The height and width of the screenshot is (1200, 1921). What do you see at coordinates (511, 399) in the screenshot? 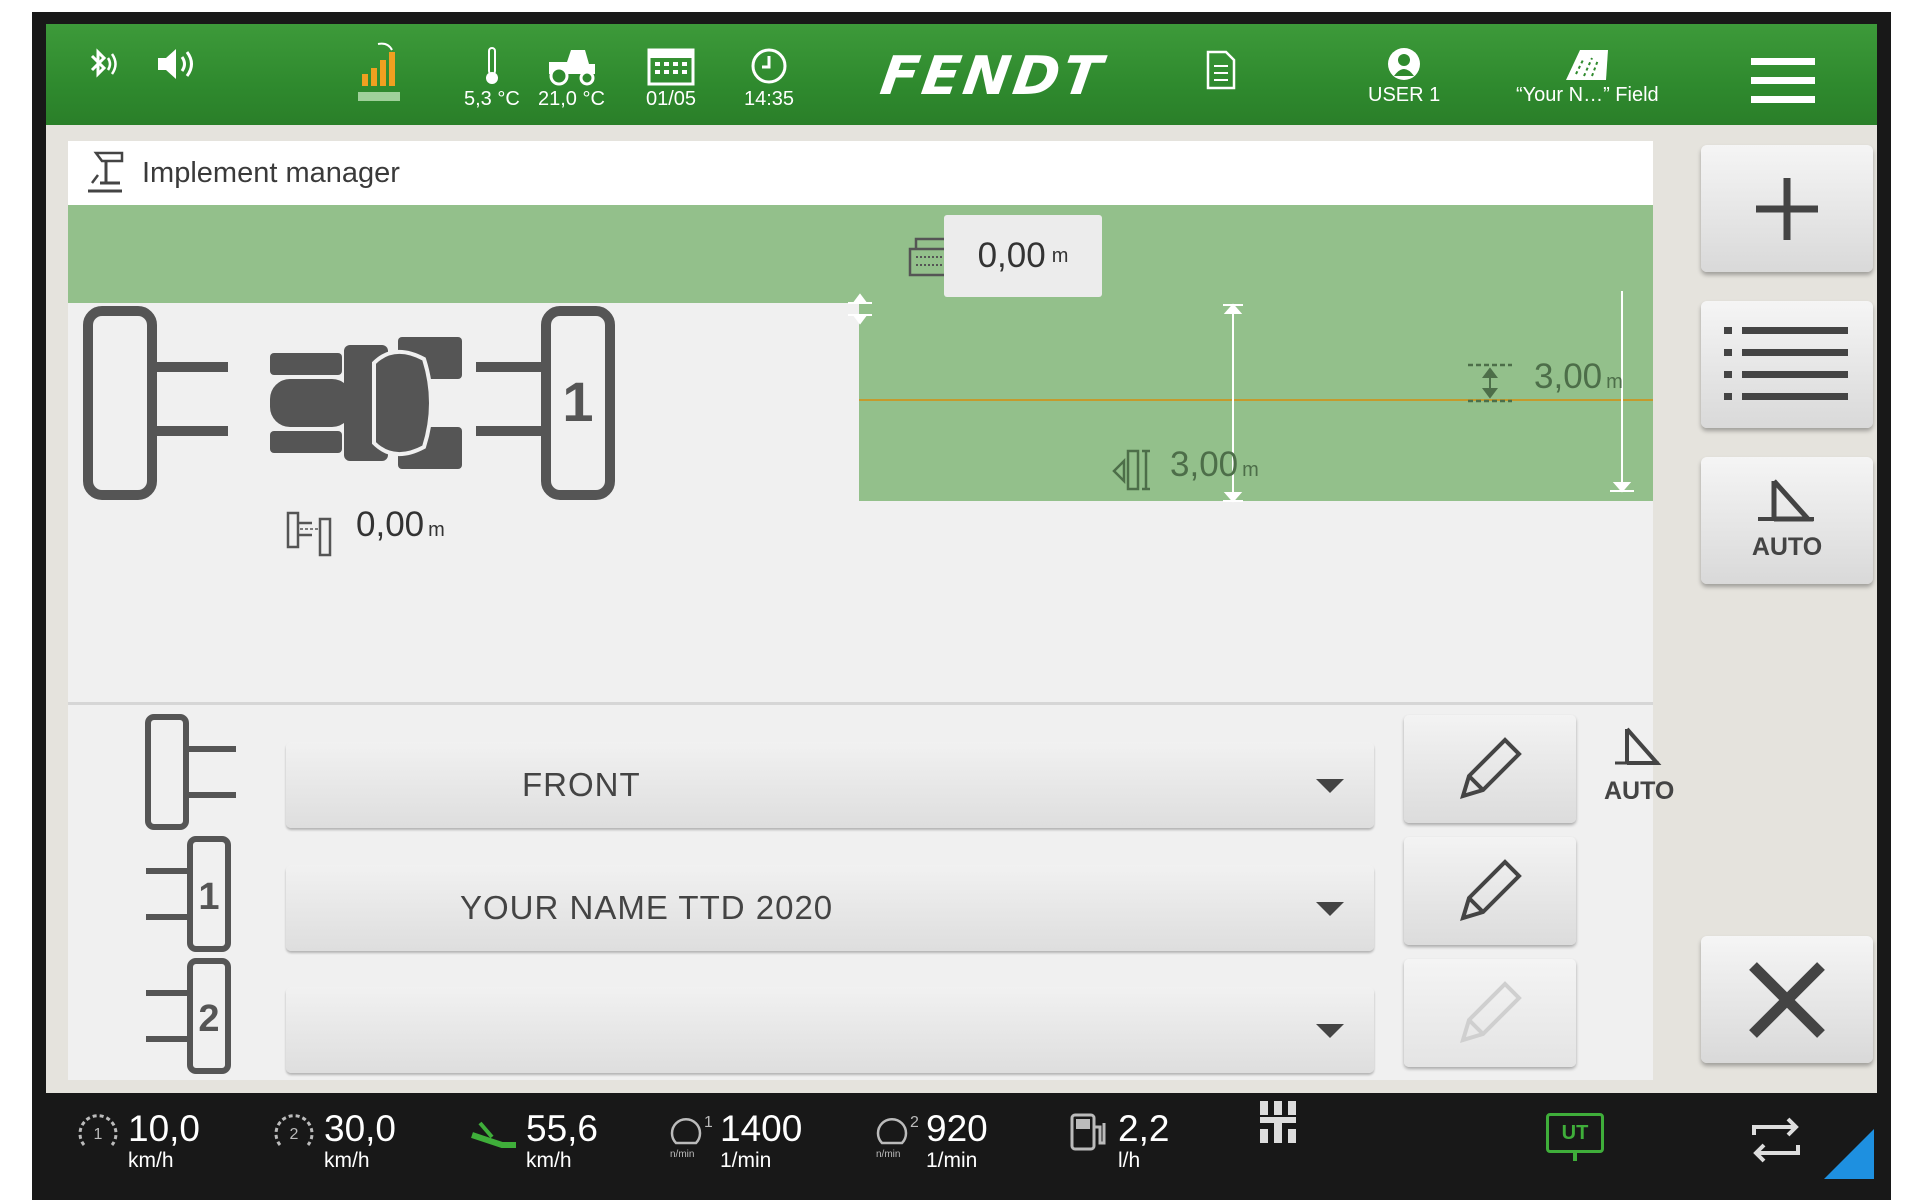
I see `rear-hitch-arms` at bounding box center [511, 399].